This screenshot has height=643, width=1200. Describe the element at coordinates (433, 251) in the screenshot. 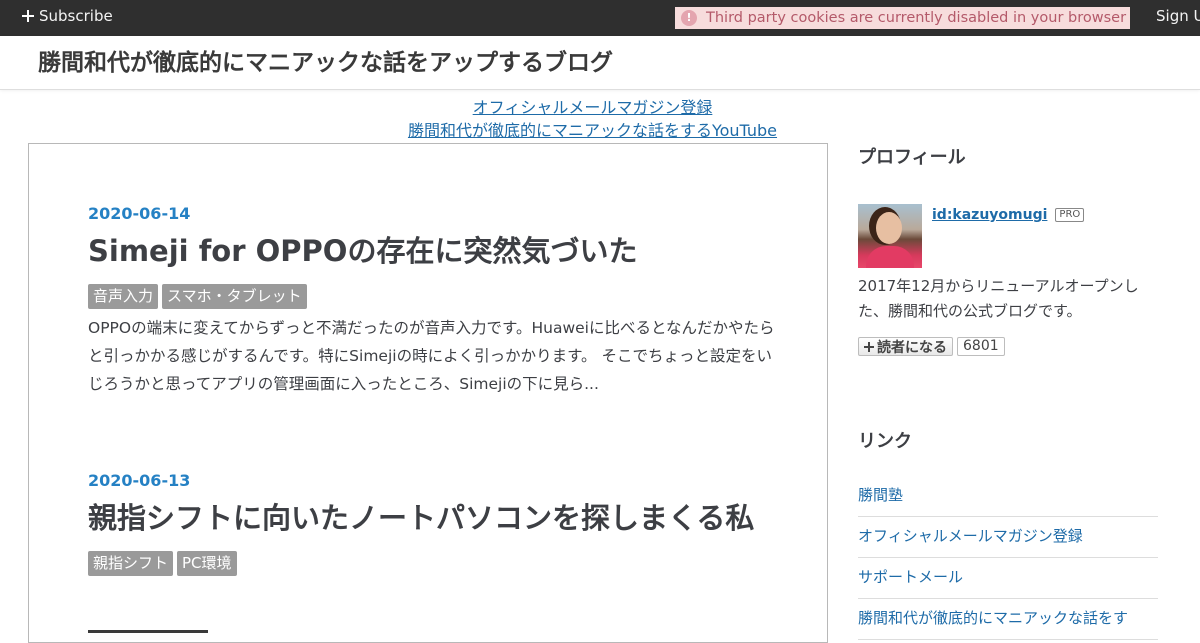

I see `entry-title: Simeji for OPPOの存在に突然気づいた` at that location.